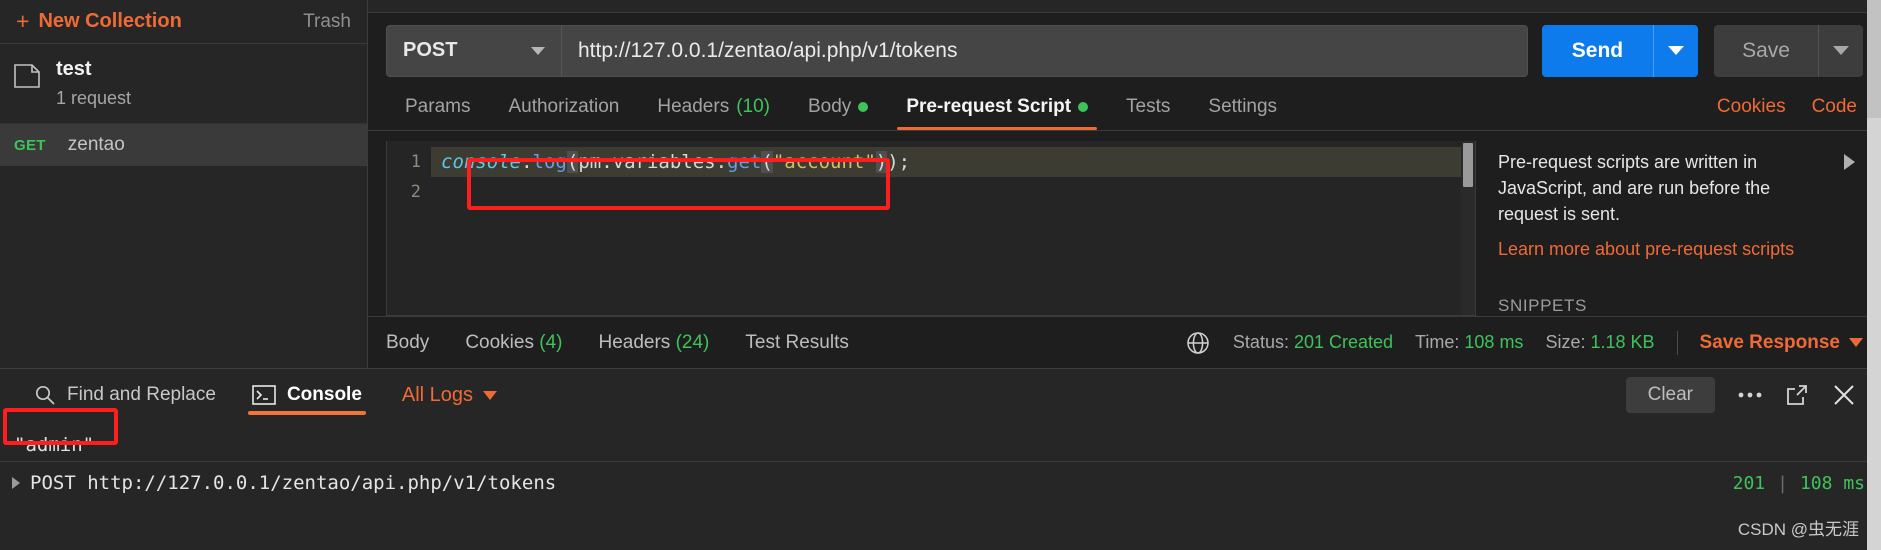 The width and height of the screenshot is (1881, 550). What do you see at coordinates (1542, 306) in the screenshot?
I see `snippets-header: SNIPPETS` at bounding box center [1542, 306].